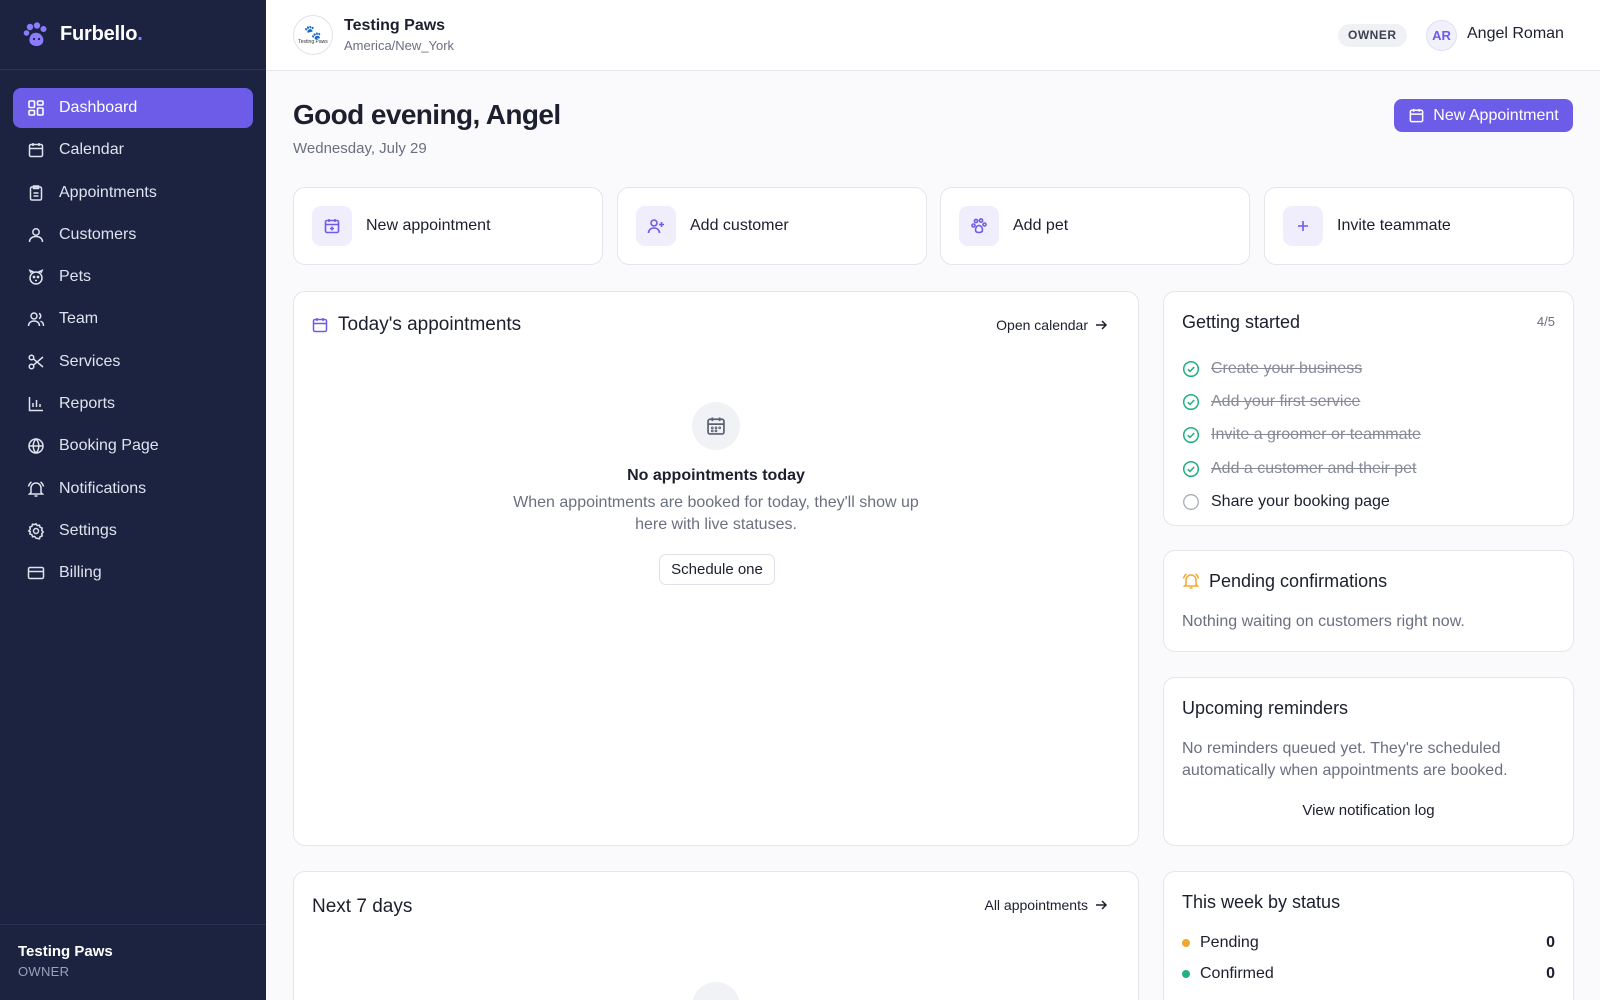  I want to click on business-name: Testing Paws, so click(395, 25).